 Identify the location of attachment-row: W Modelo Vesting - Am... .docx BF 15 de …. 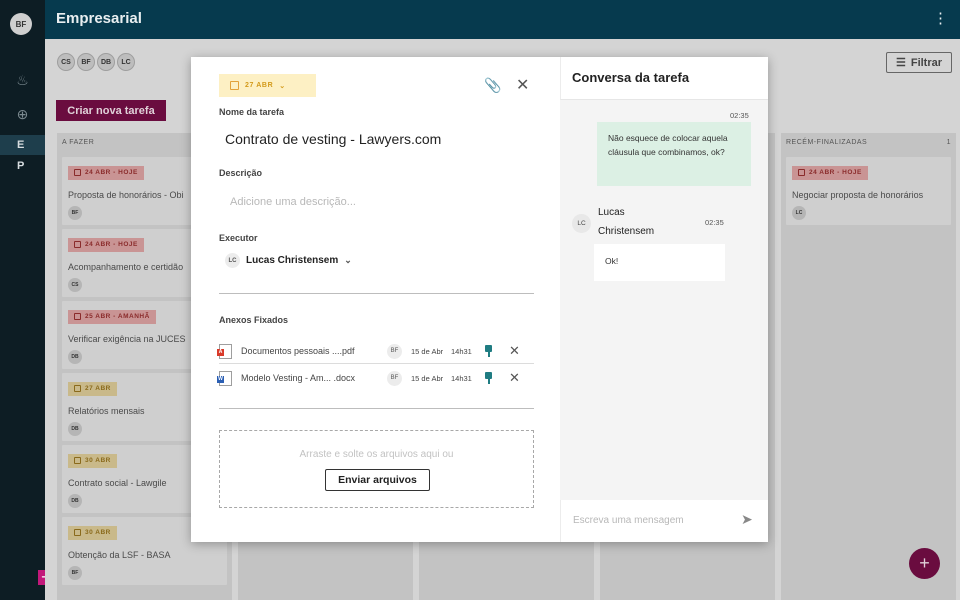
(375, 378).